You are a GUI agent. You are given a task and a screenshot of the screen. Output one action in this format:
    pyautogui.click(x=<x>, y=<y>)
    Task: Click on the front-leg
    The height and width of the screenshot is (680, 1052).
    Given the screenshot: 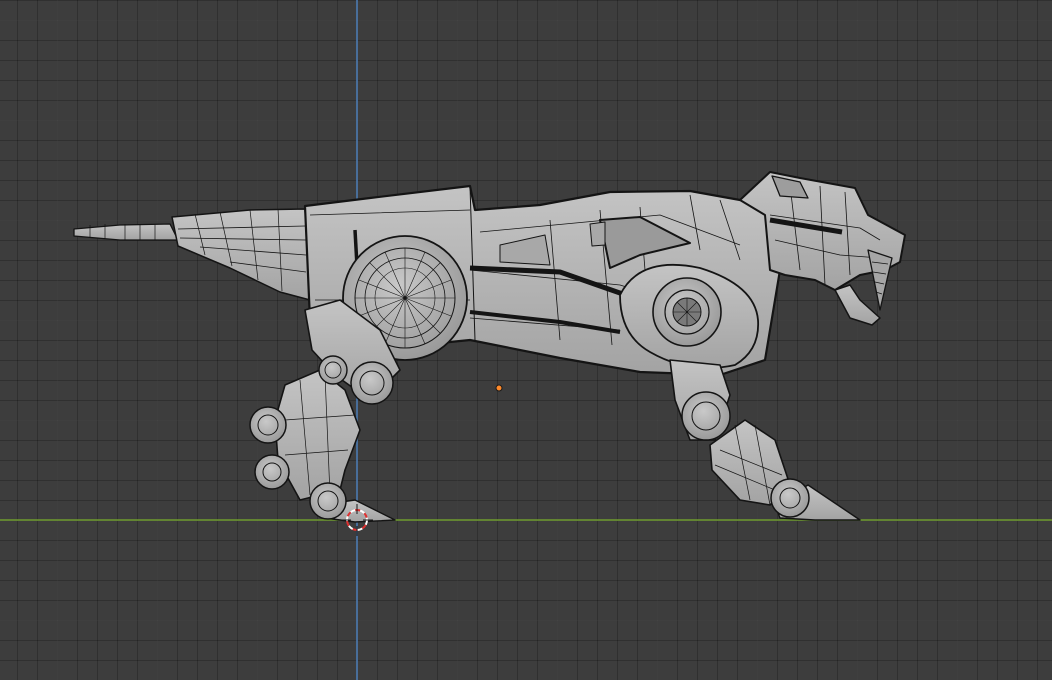 What is the action you would take?
    pyautogui.click(x=765, y=440)
    